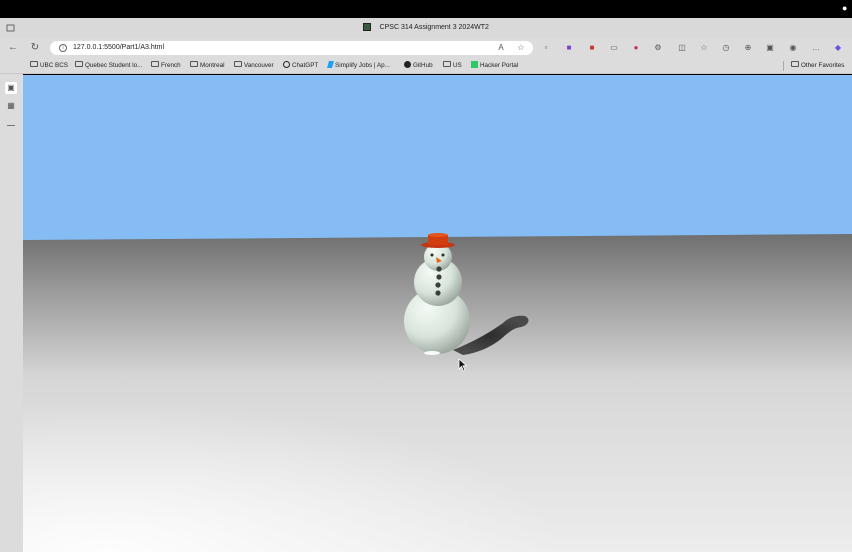  I want to click on bookmark-item: US, so click(452, 66).